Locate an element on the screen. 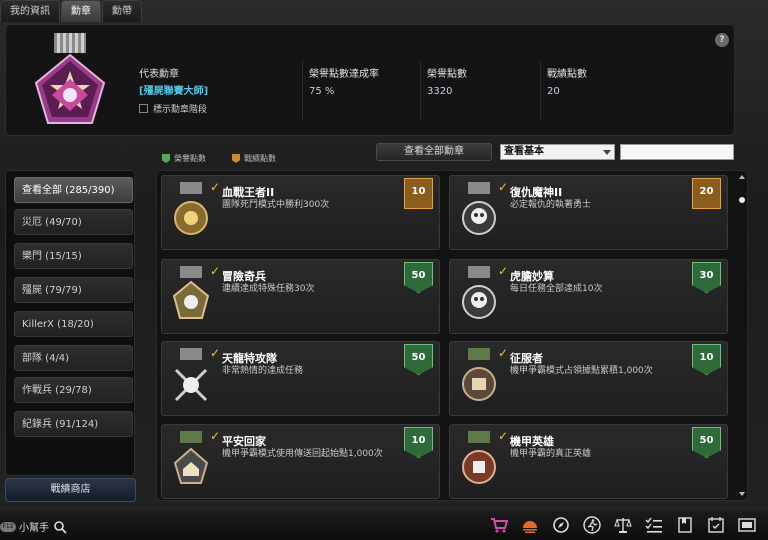 Image resolution: width=768 pixels, height=540 pixels. checklist-icon is located at coordinates (654, 525).